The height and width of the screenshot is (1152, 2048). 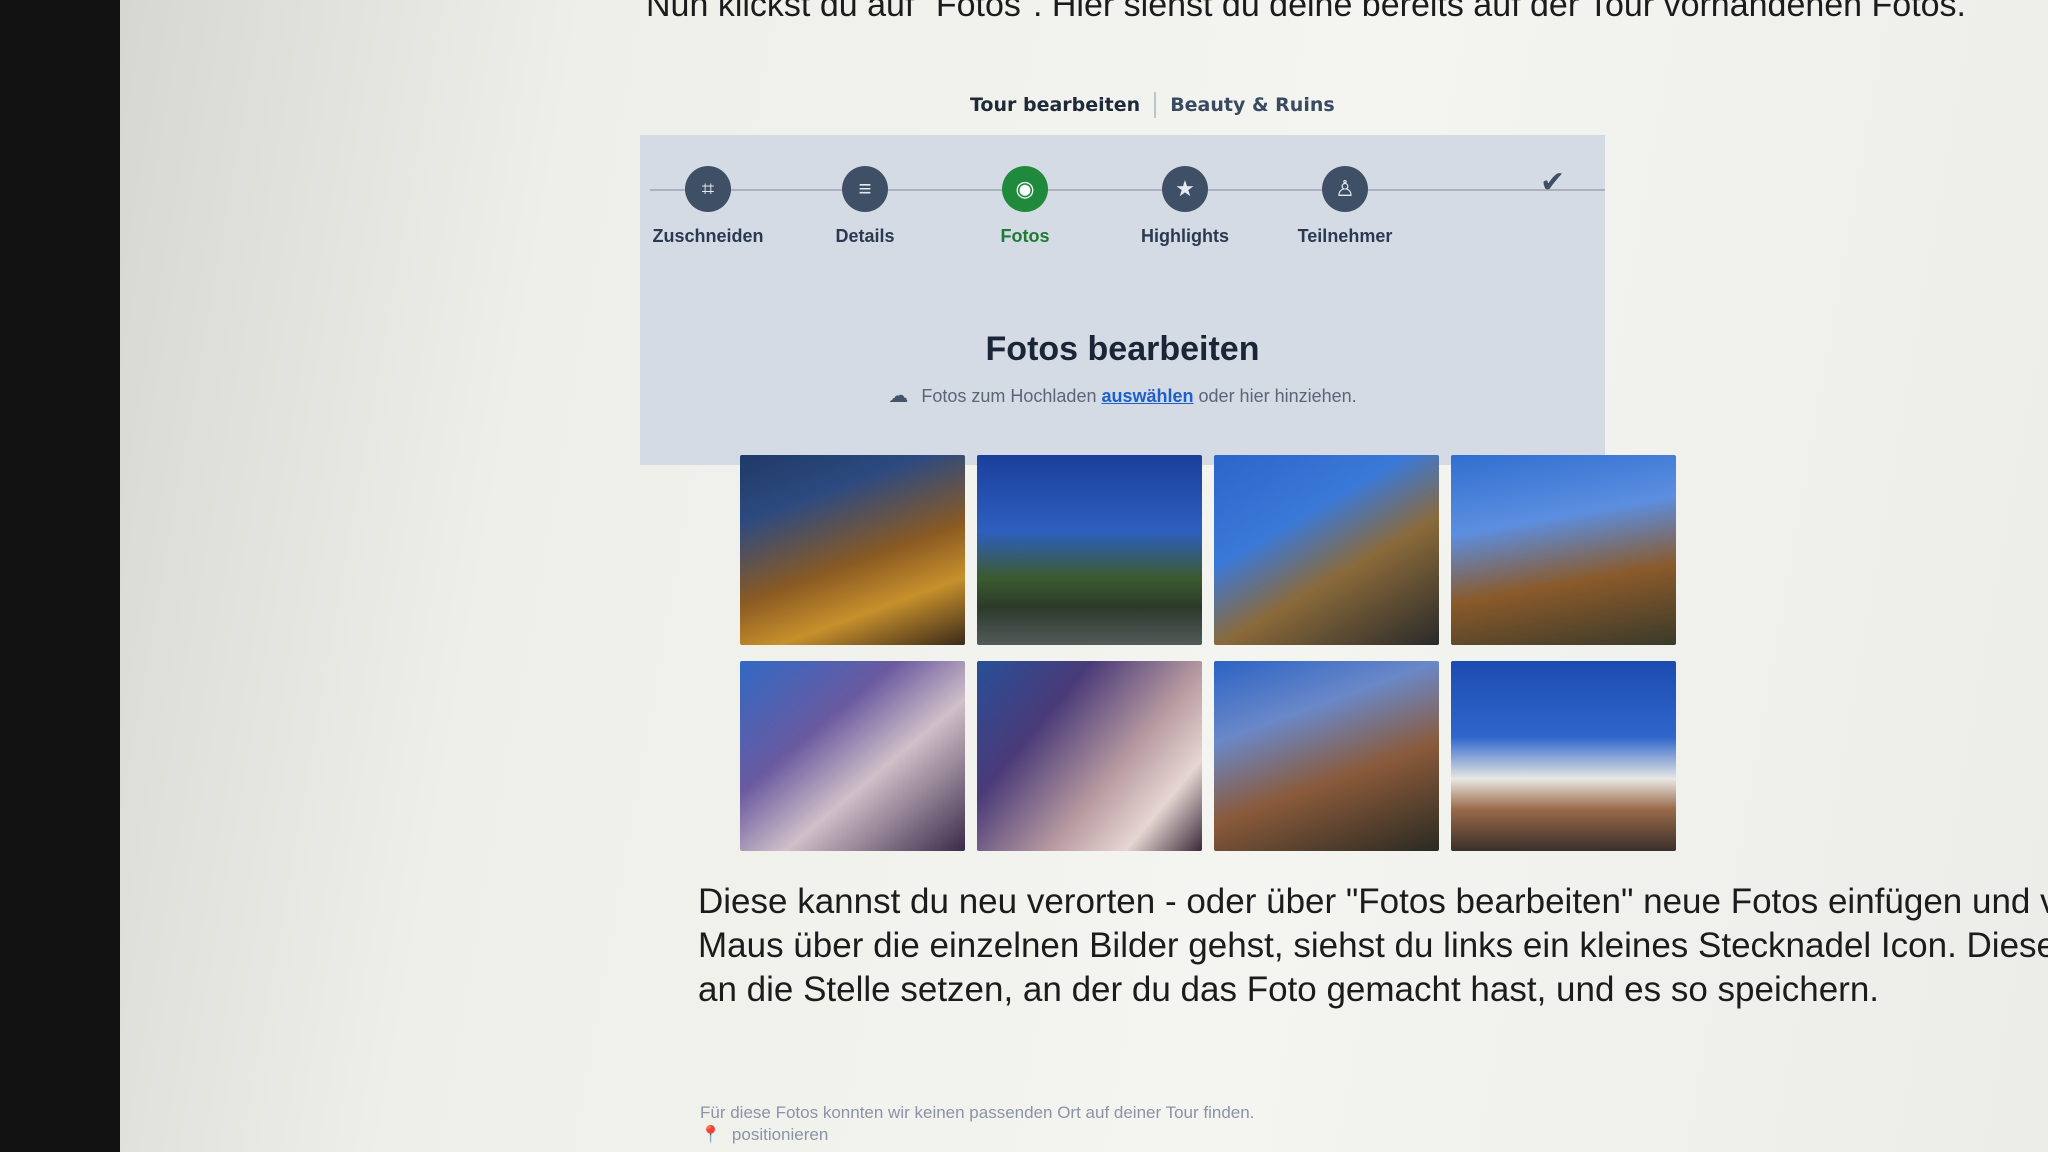 What do you see at coordinates (865, 236) in the screenshot?
I see `step-label: Details` at bounding box center [865, 236].